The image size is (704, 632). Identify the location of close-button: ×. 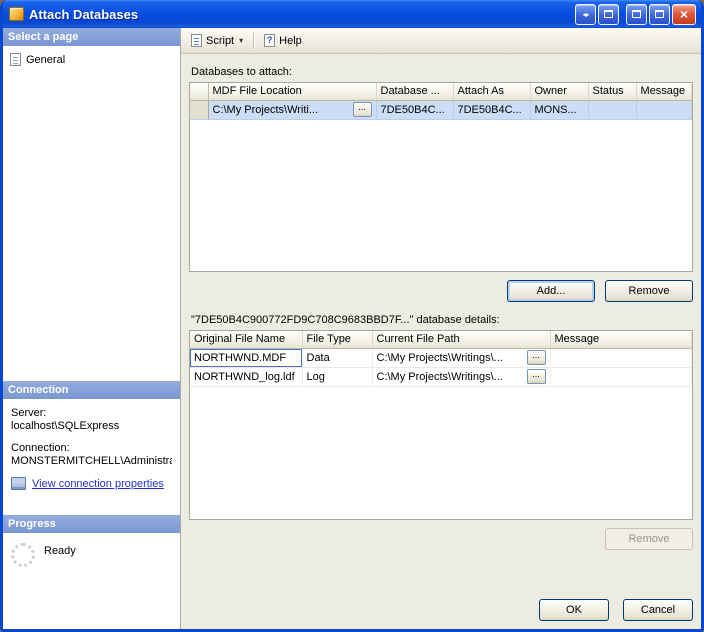
(684, 14).